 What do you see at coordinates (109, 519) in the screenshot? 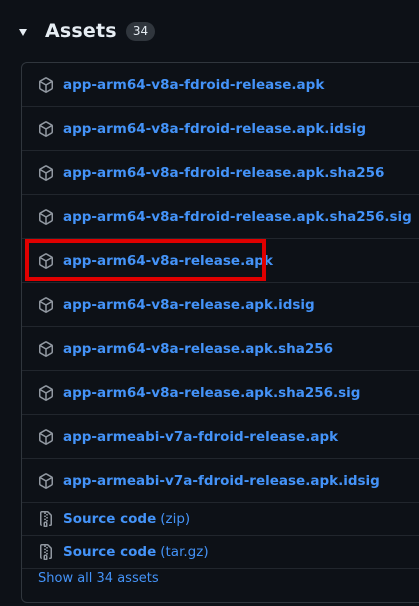
I see `source-code-zip-link: Source code` at bounding box center [109, 519].